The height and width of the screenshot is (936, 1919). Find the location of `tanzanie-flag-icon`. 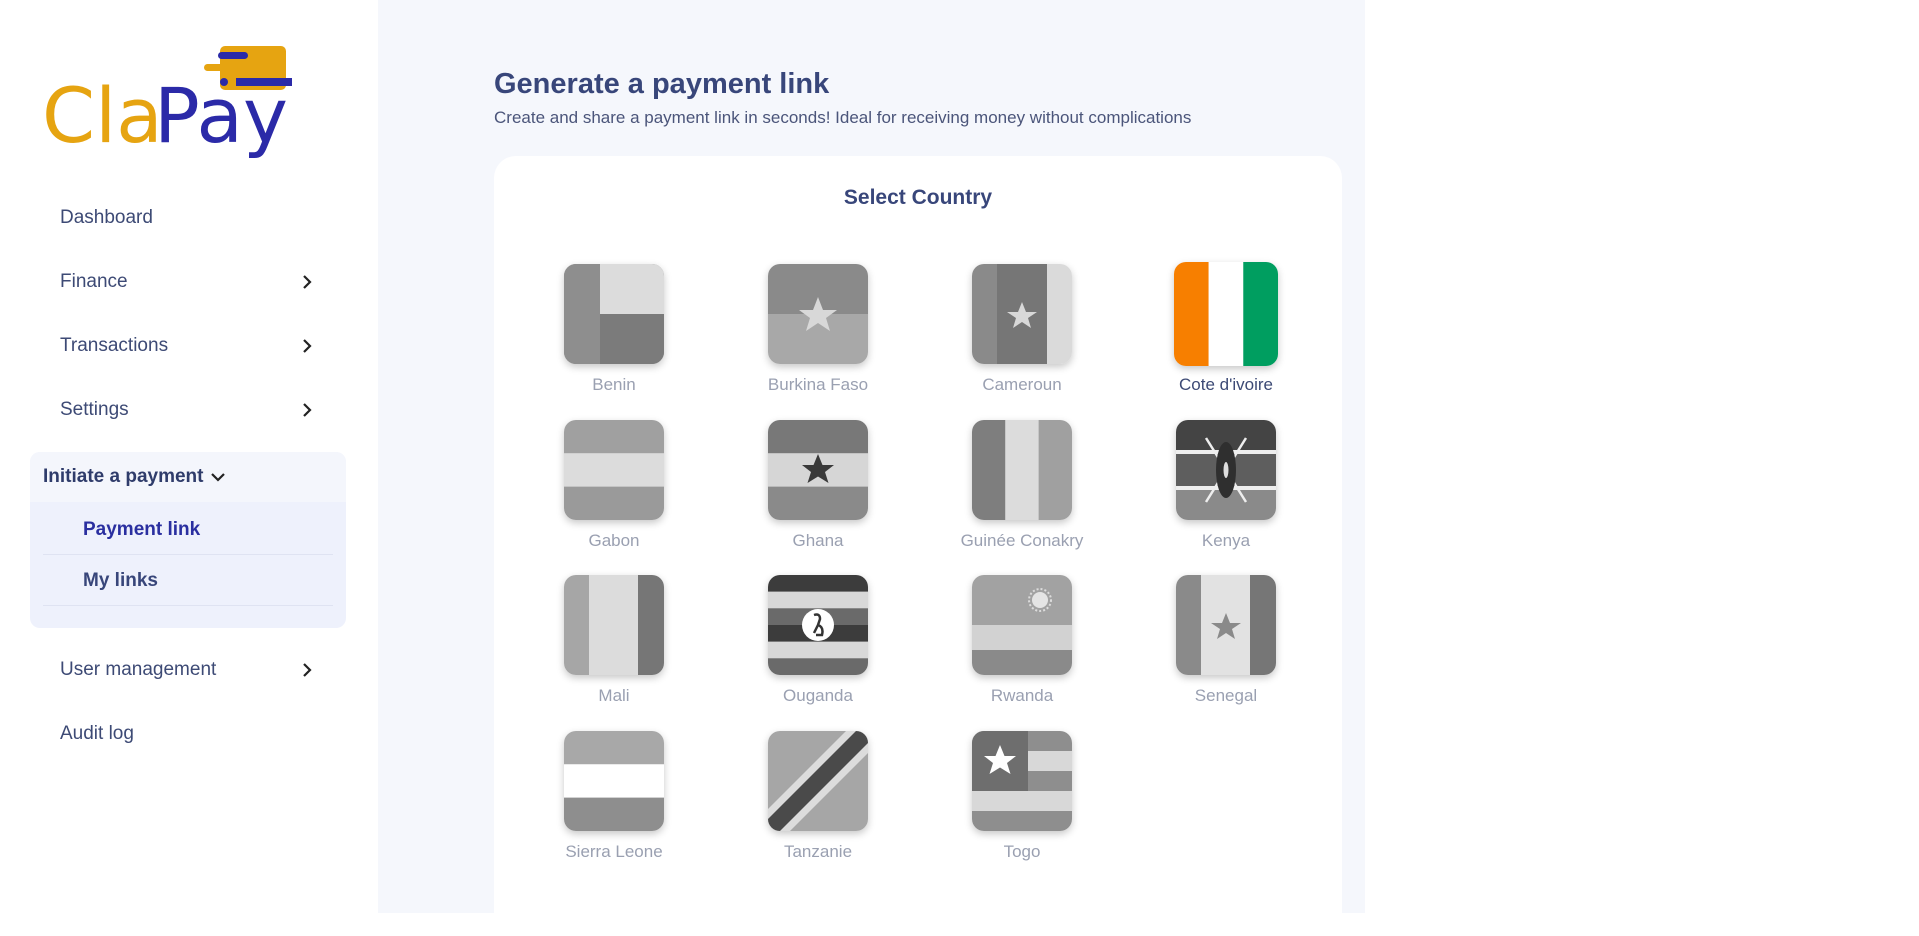

tanzanie-flag-icon is located at coordinates (818, 781).